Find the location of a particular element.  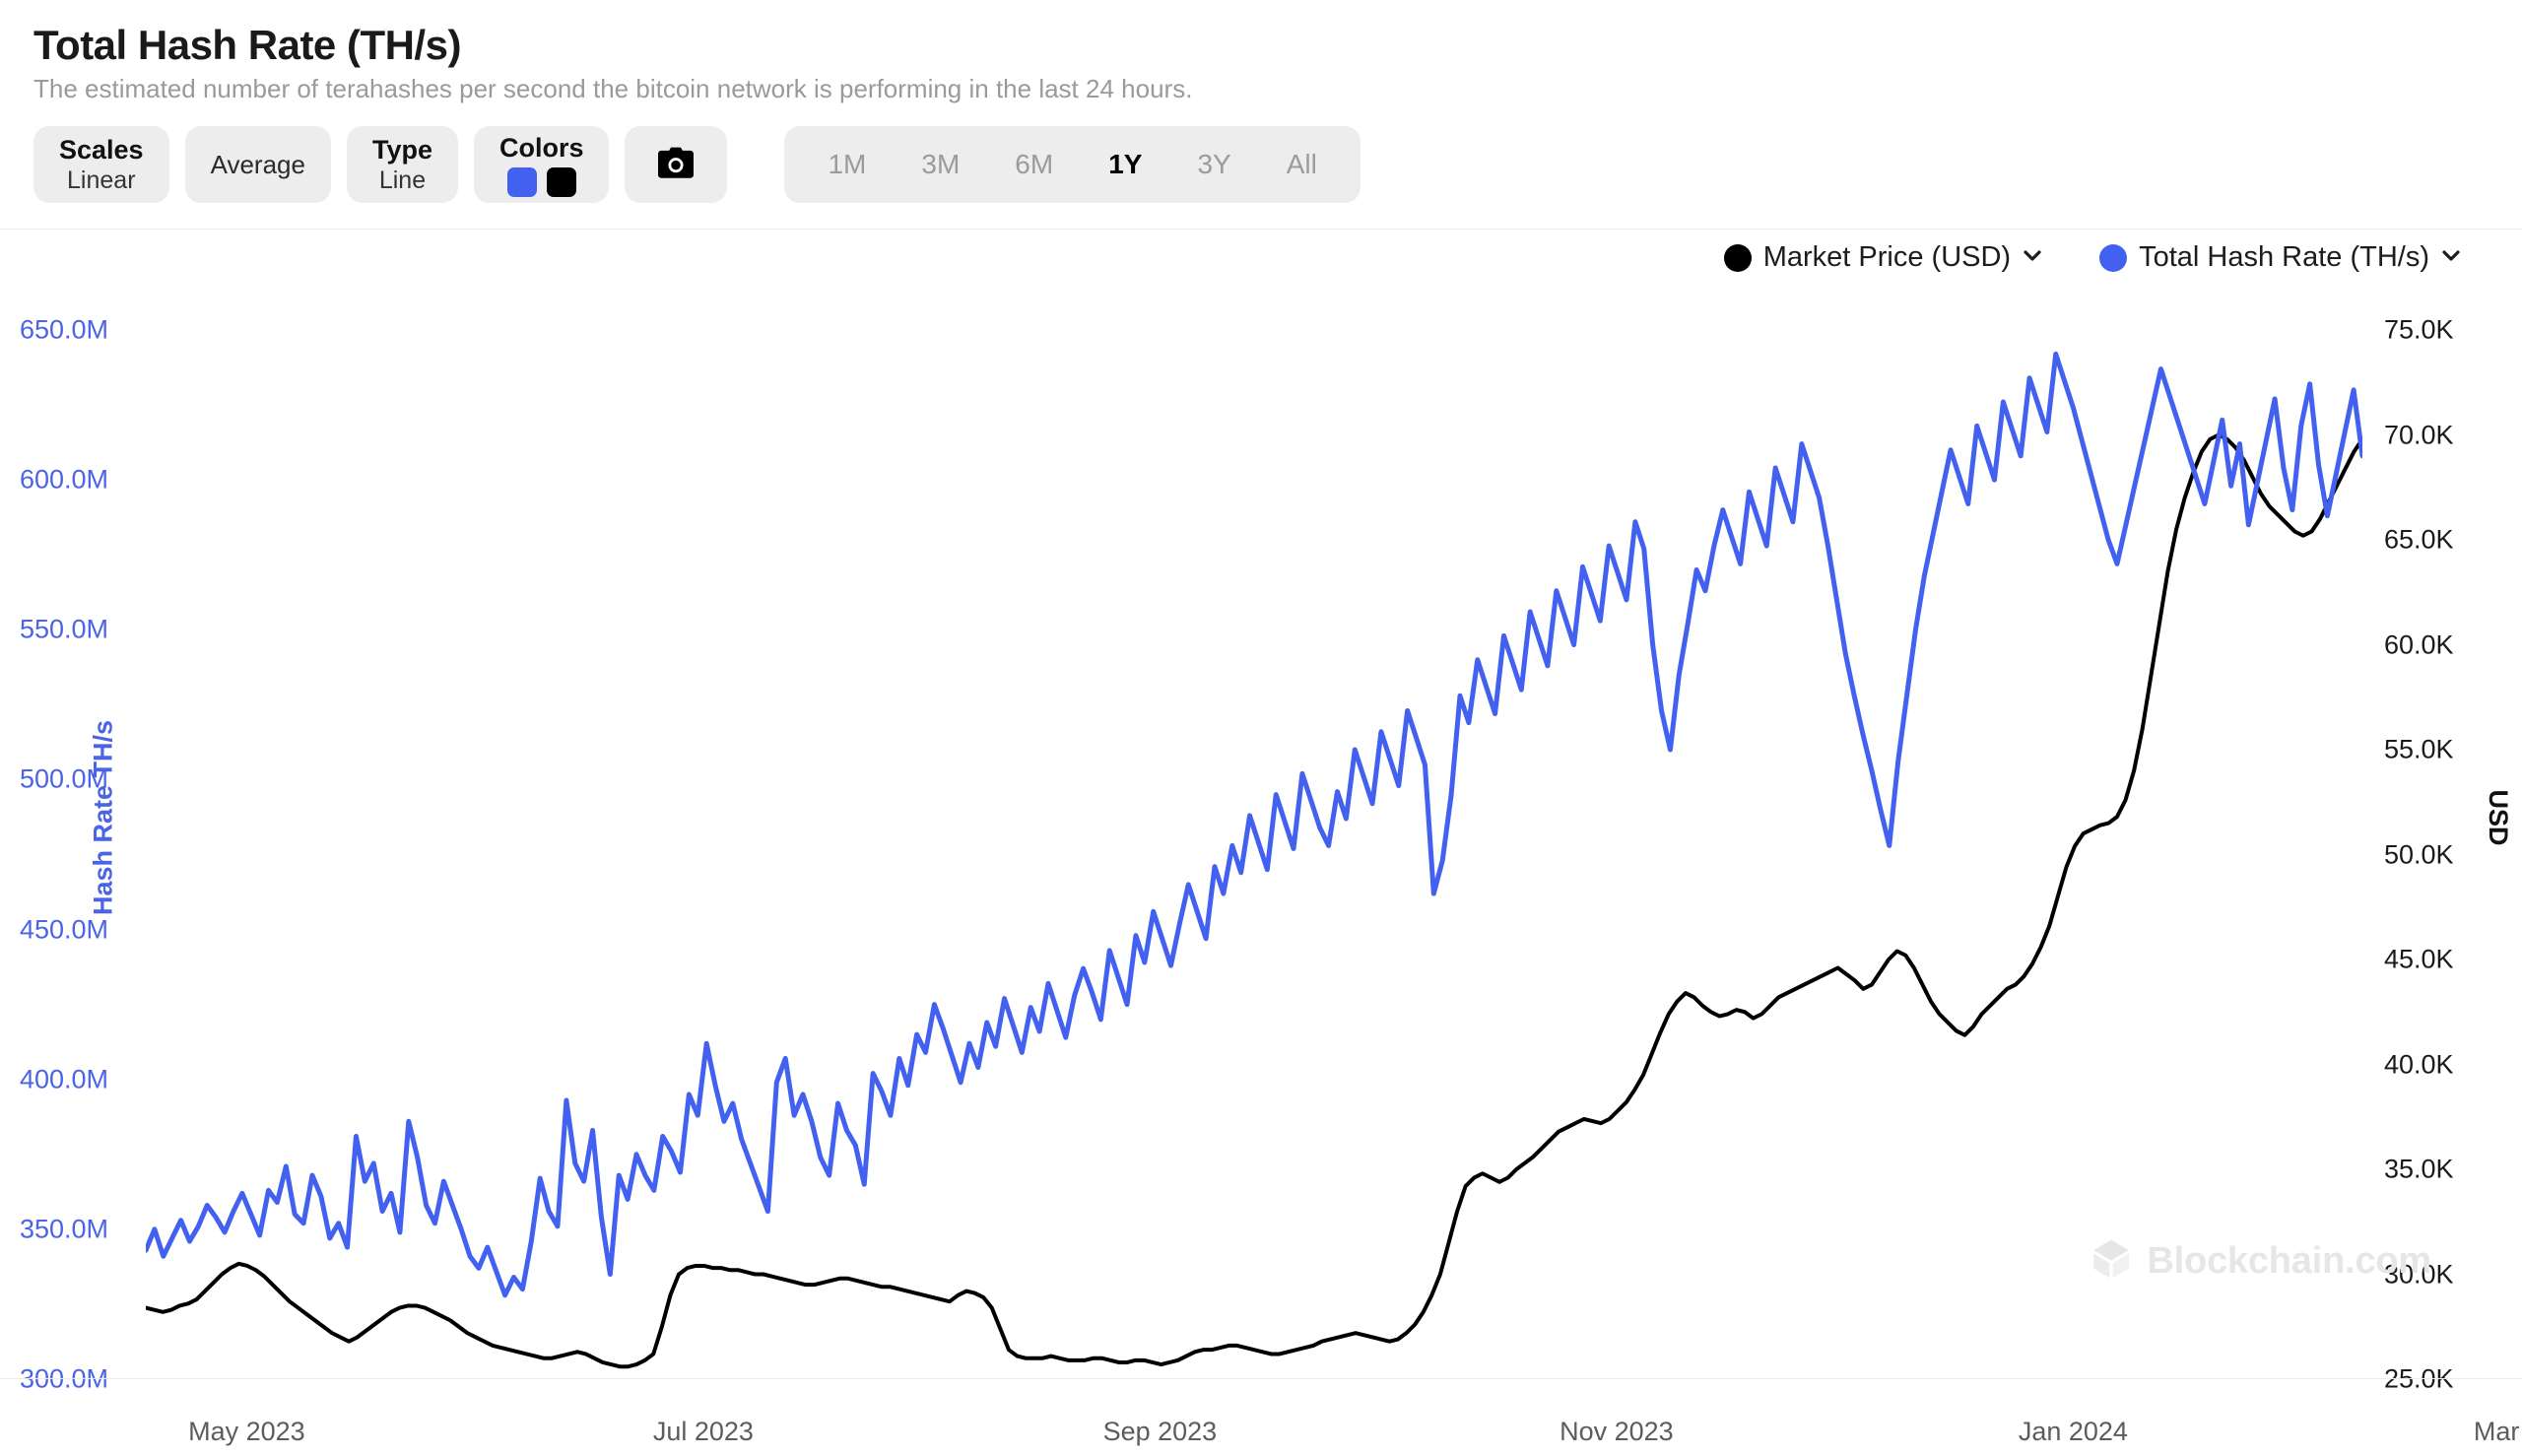

range-button-1y: 1Y is located at coordinates (1125, 164).